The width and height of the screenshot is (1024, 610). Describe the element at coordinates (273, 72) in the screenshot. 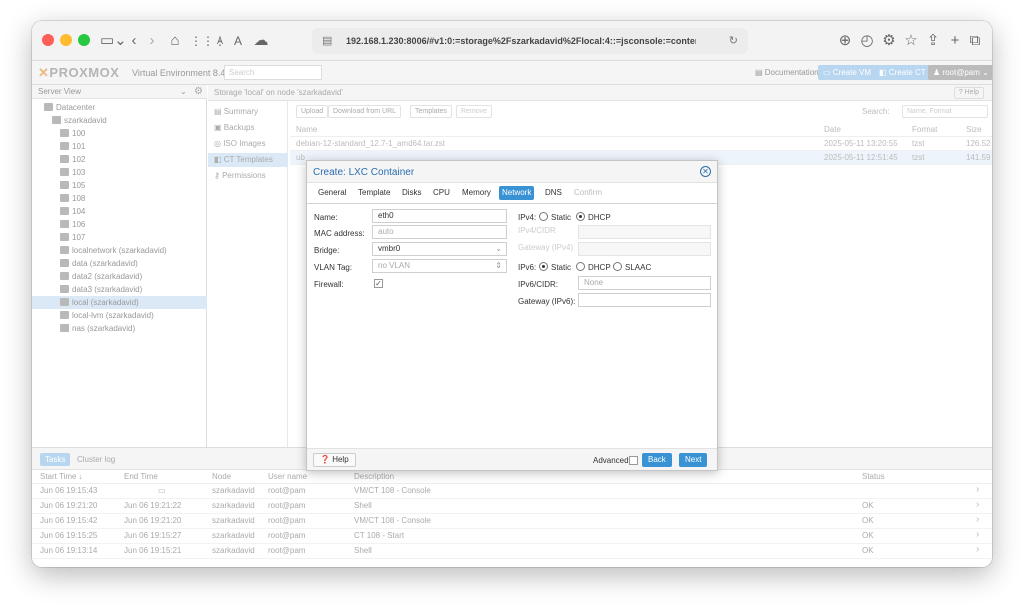

I see `global-search-input: Search` at that location.